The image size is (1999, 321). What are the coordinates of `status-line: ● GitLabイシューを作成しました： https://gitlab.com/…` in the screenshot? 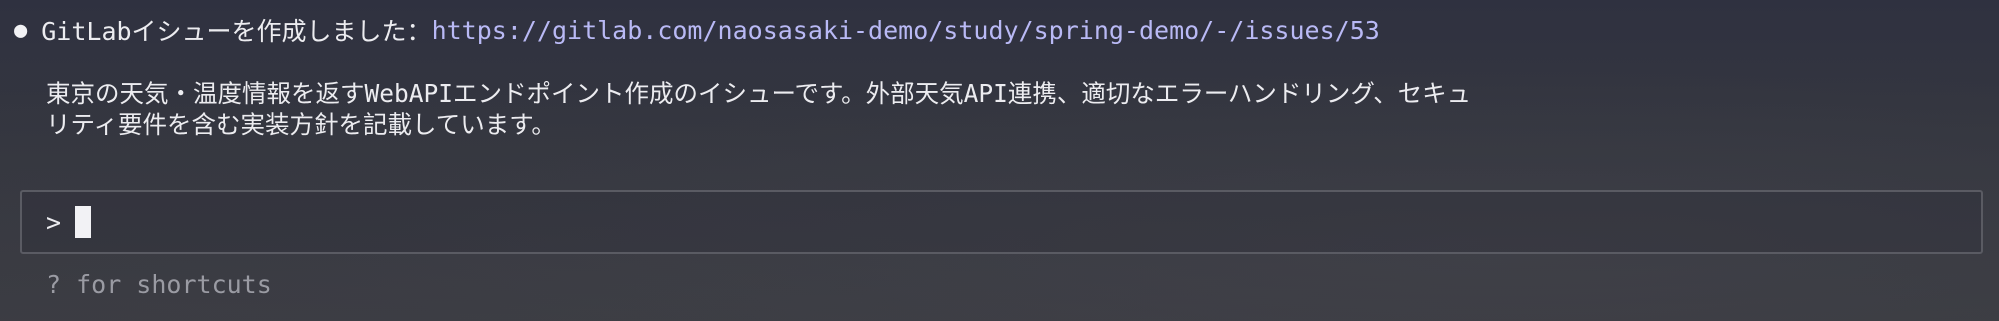 It's located at (697, 30).